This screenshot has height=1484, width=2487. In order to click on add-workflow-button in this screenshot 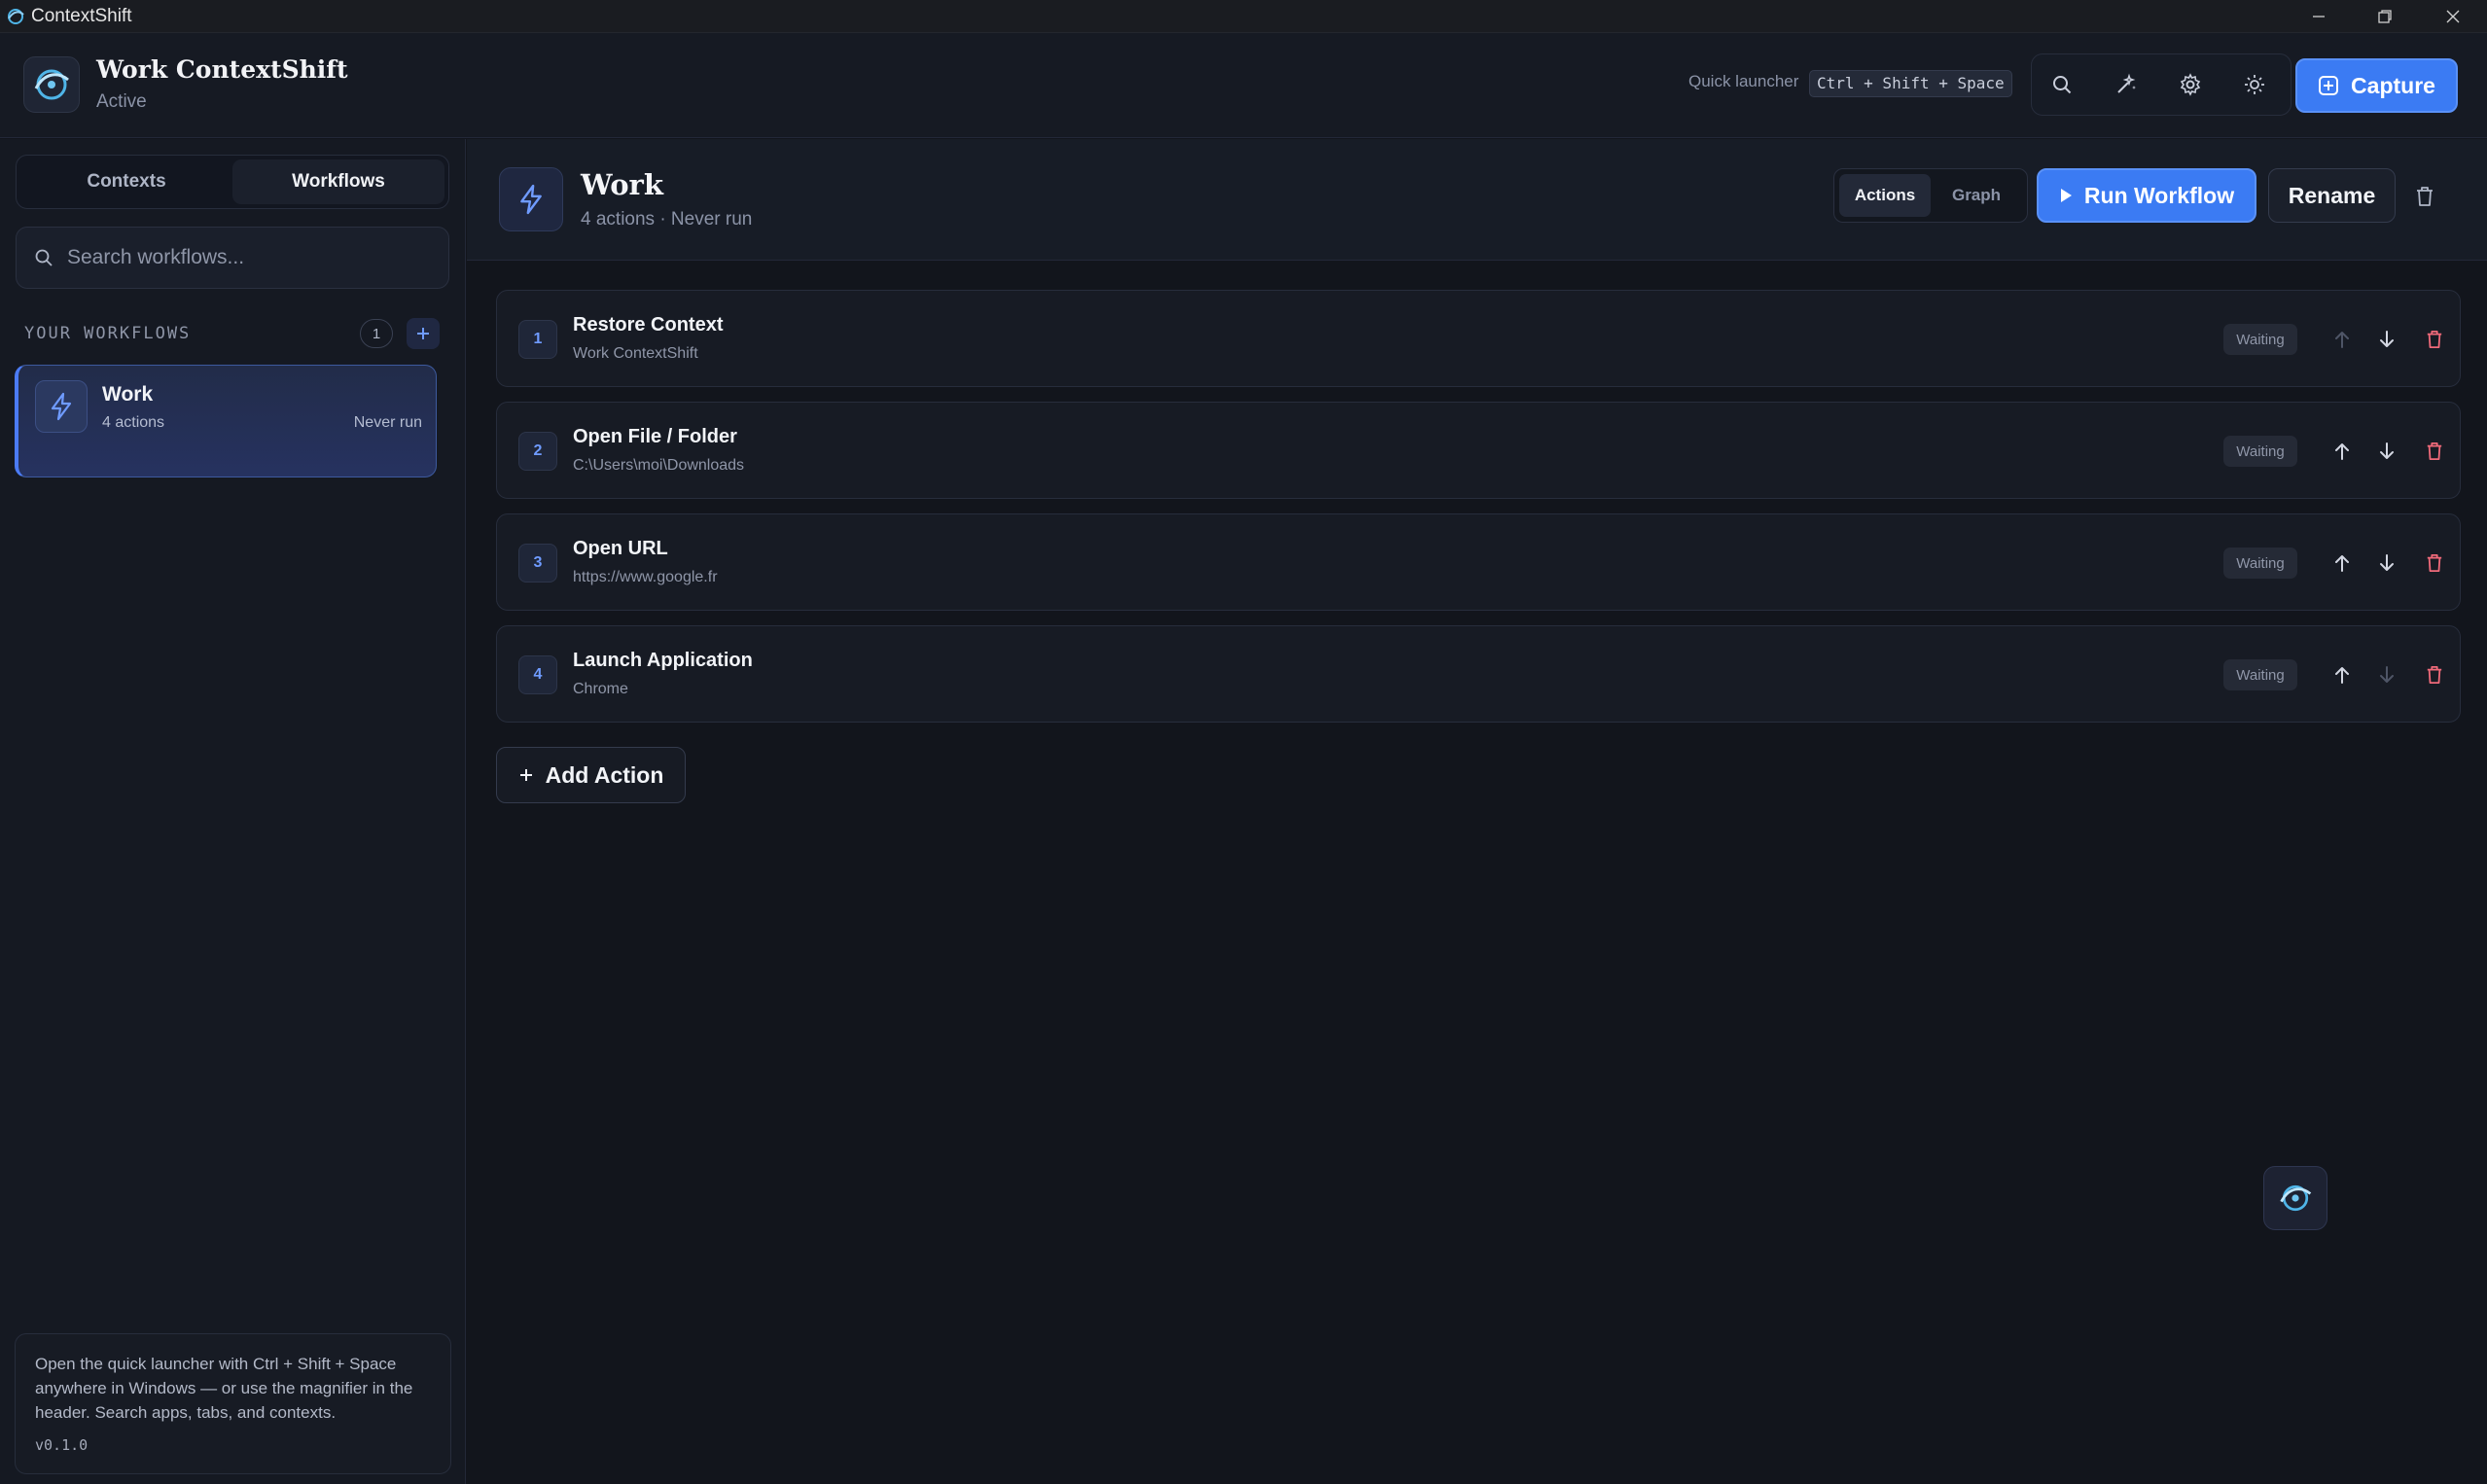, I will do `click(423, 333)`.